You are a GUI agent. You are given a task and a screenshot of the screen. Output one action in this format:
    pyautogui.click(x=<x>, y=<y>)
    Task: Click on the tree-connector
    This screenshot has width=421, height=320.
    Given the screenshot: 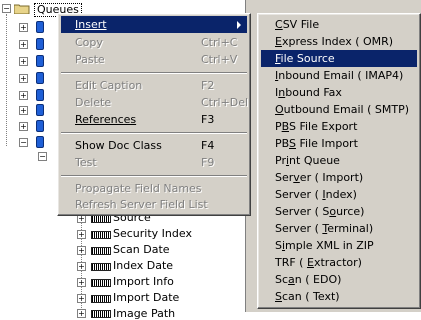 What is the action you would take?
    pyautogui.click(x=6, y=80)
    